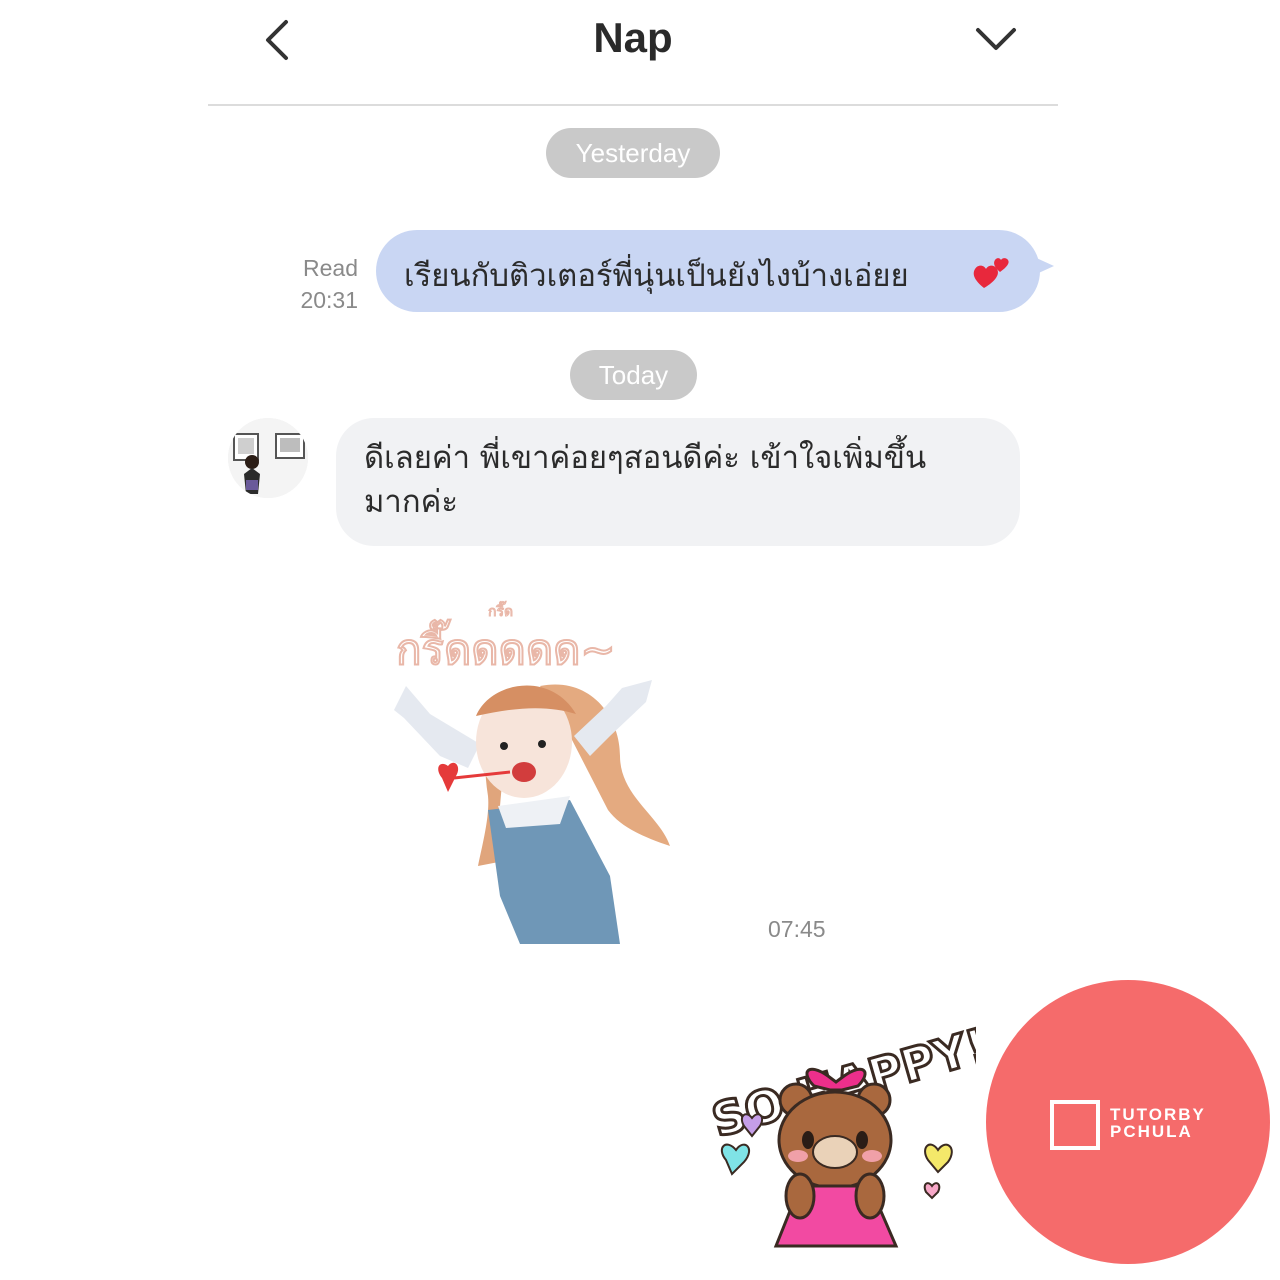  What do you see at coordinates (991, 273) in the screenshot?
I see `two-hearts-icon` at bounding box center [991, 273].